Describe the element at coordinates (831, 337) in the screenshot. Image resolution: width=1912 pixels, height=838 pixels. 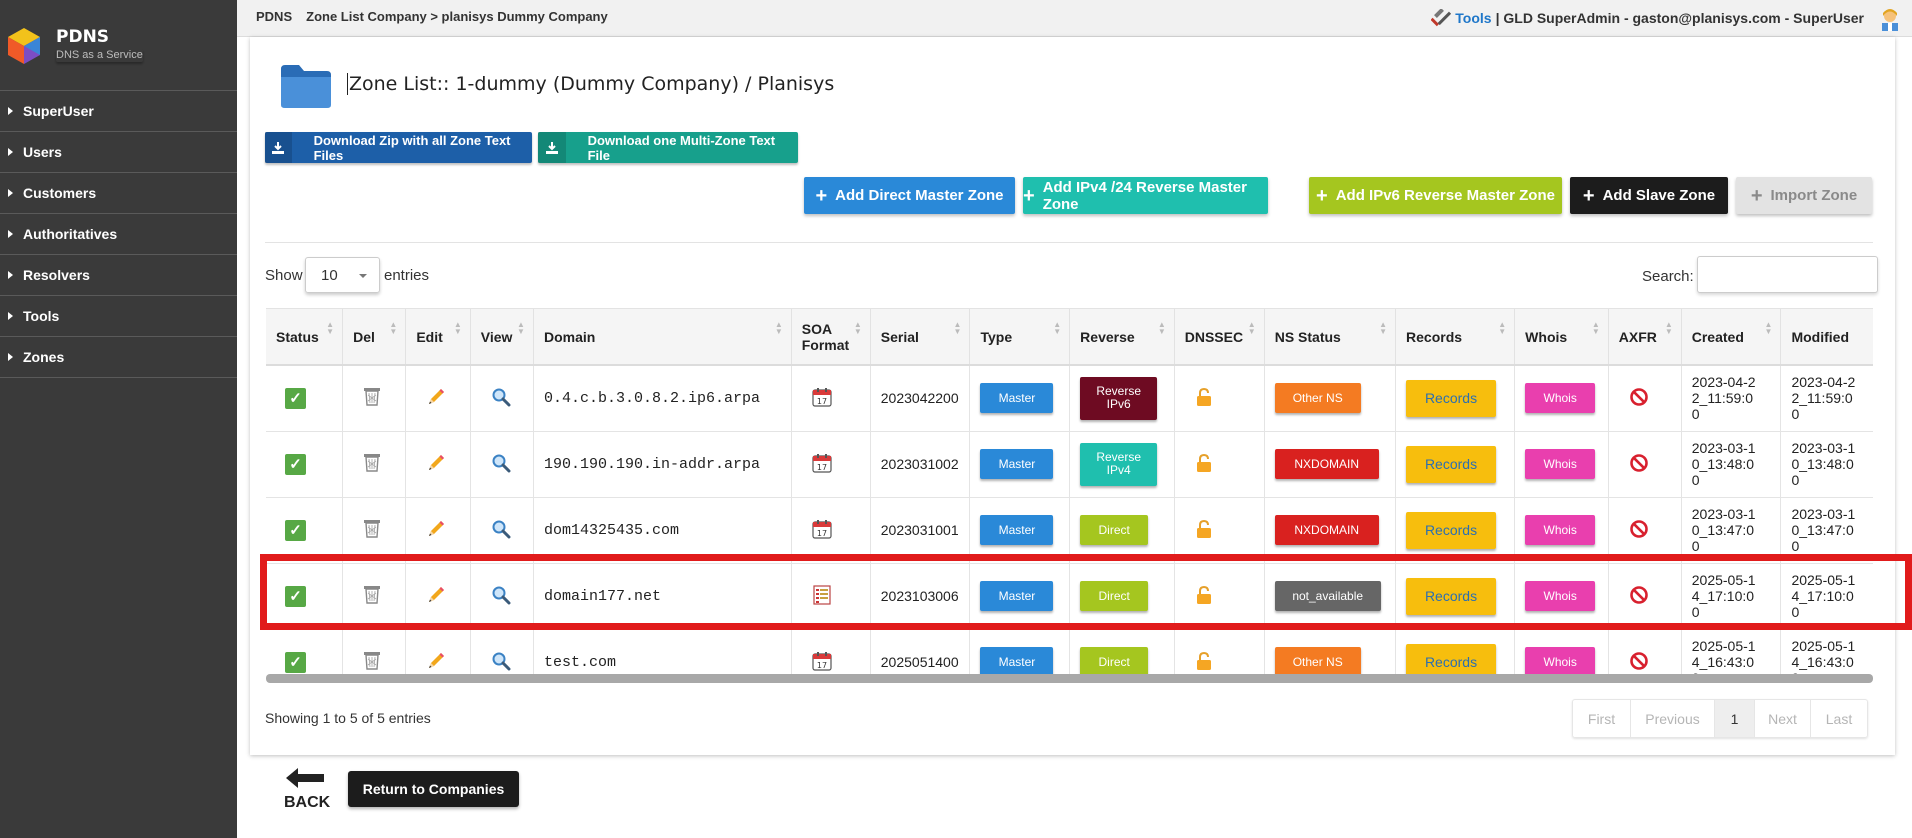
I see `column-header: SOA Format ▲ ▼` at that location.